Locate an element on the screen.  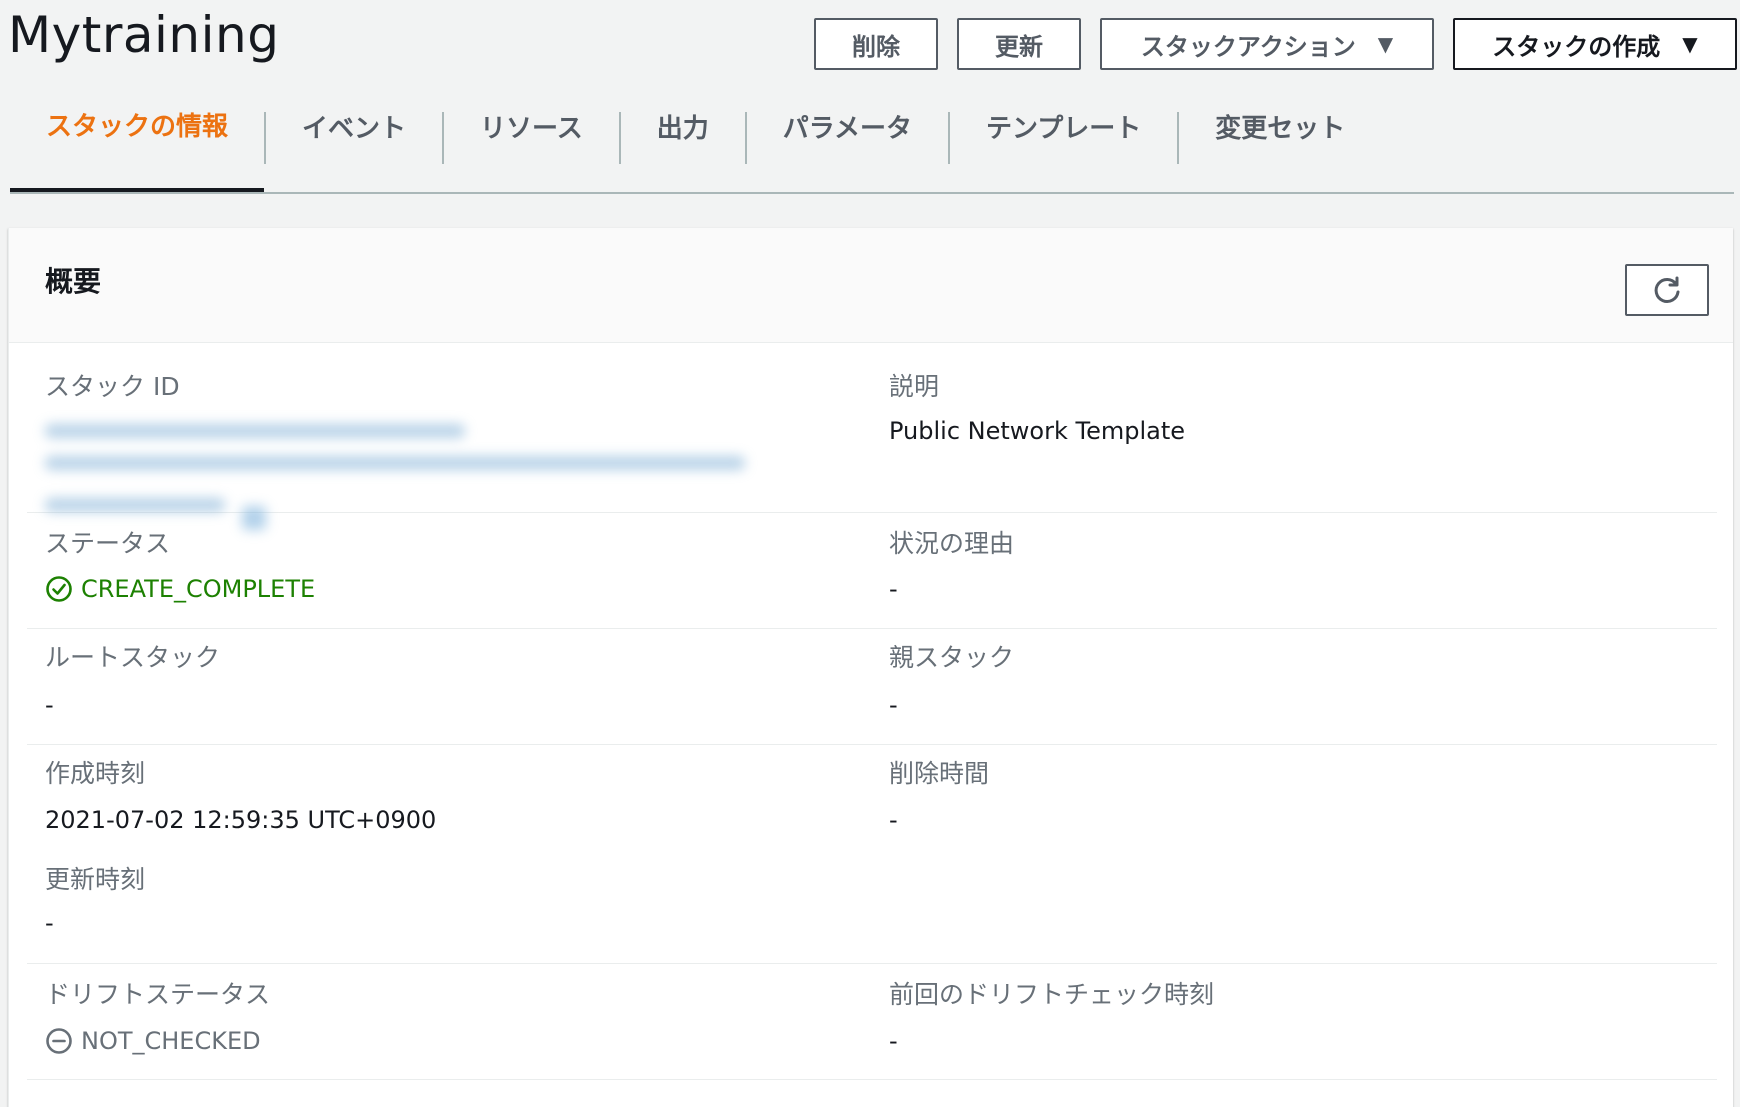
tab-label: スタックの情報 is located at coordinates (137, 126).